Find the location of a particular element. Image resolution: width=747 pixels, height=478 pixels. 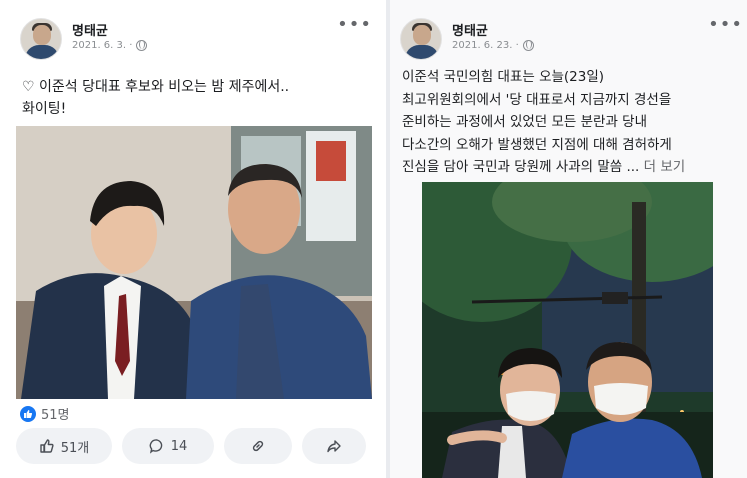

see-more-link: 더 보기 is located at coordinates (665, 167).